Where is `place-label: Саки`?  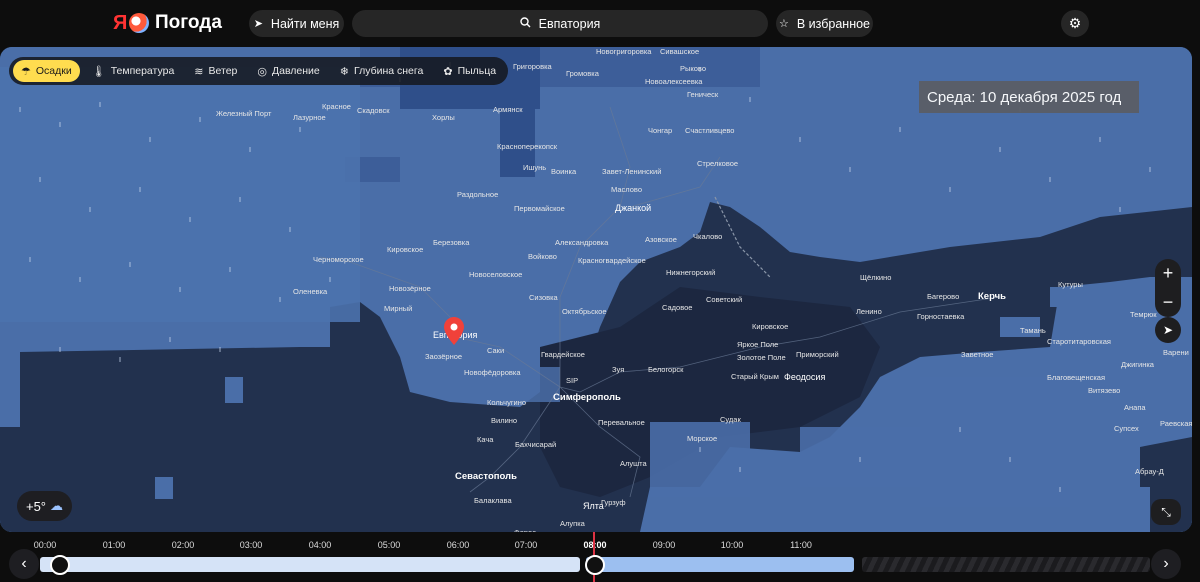
place-label: Саки is located at coordinates (496, 350).